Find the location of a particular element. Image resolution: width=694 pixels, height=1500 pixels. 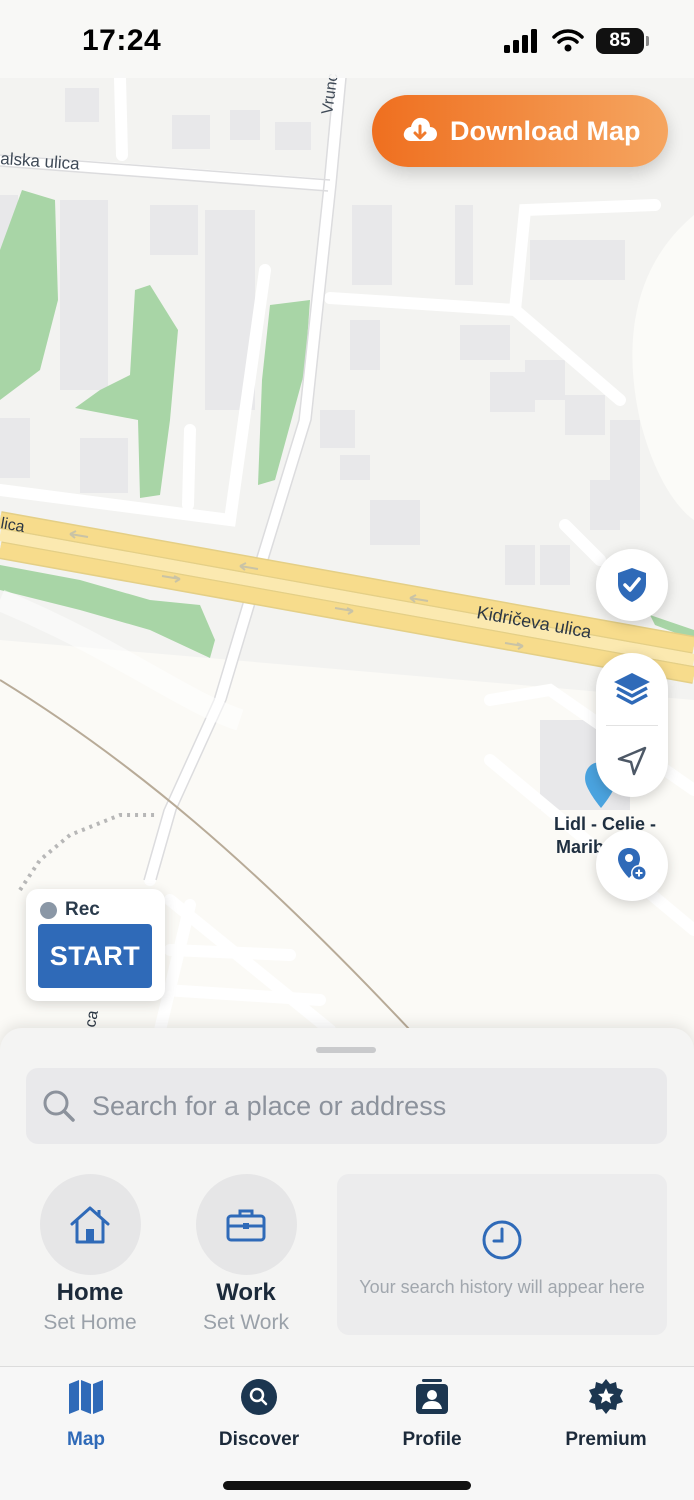

sheet-grabber is located at coordinates (346, 1050).